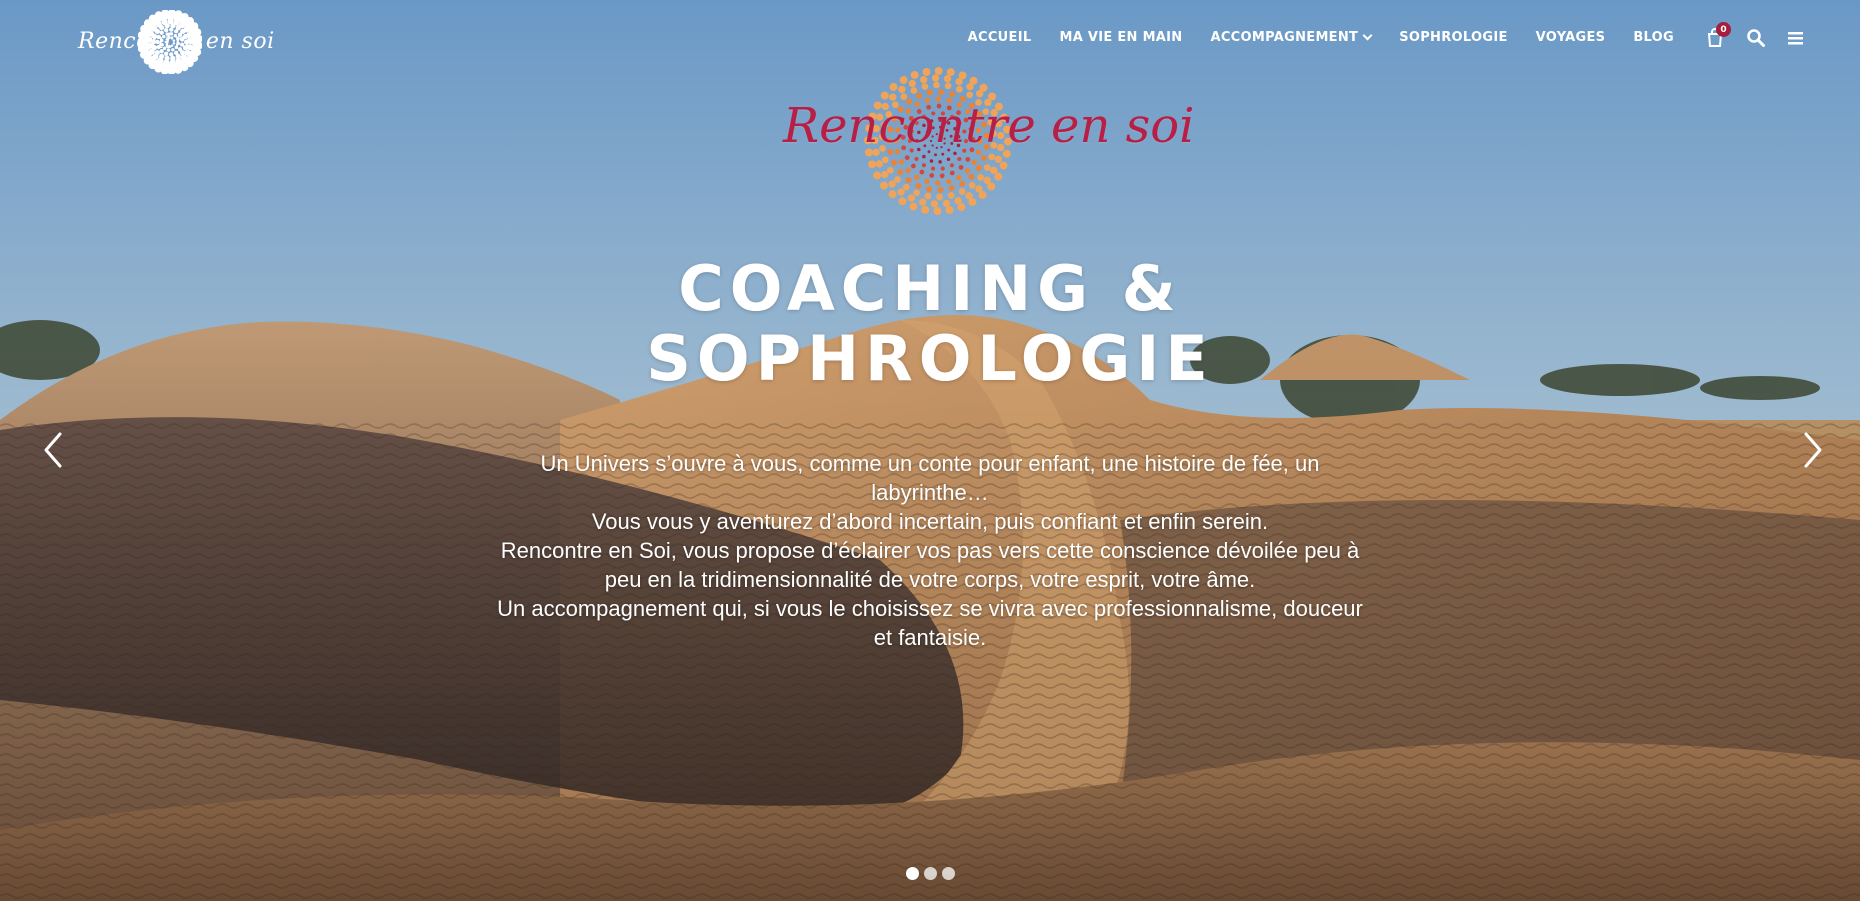  Describe the element at coordinates (1284, 37) in the screenshot. I see `nav-label: ACCOMPAGNEMENT` at that location.